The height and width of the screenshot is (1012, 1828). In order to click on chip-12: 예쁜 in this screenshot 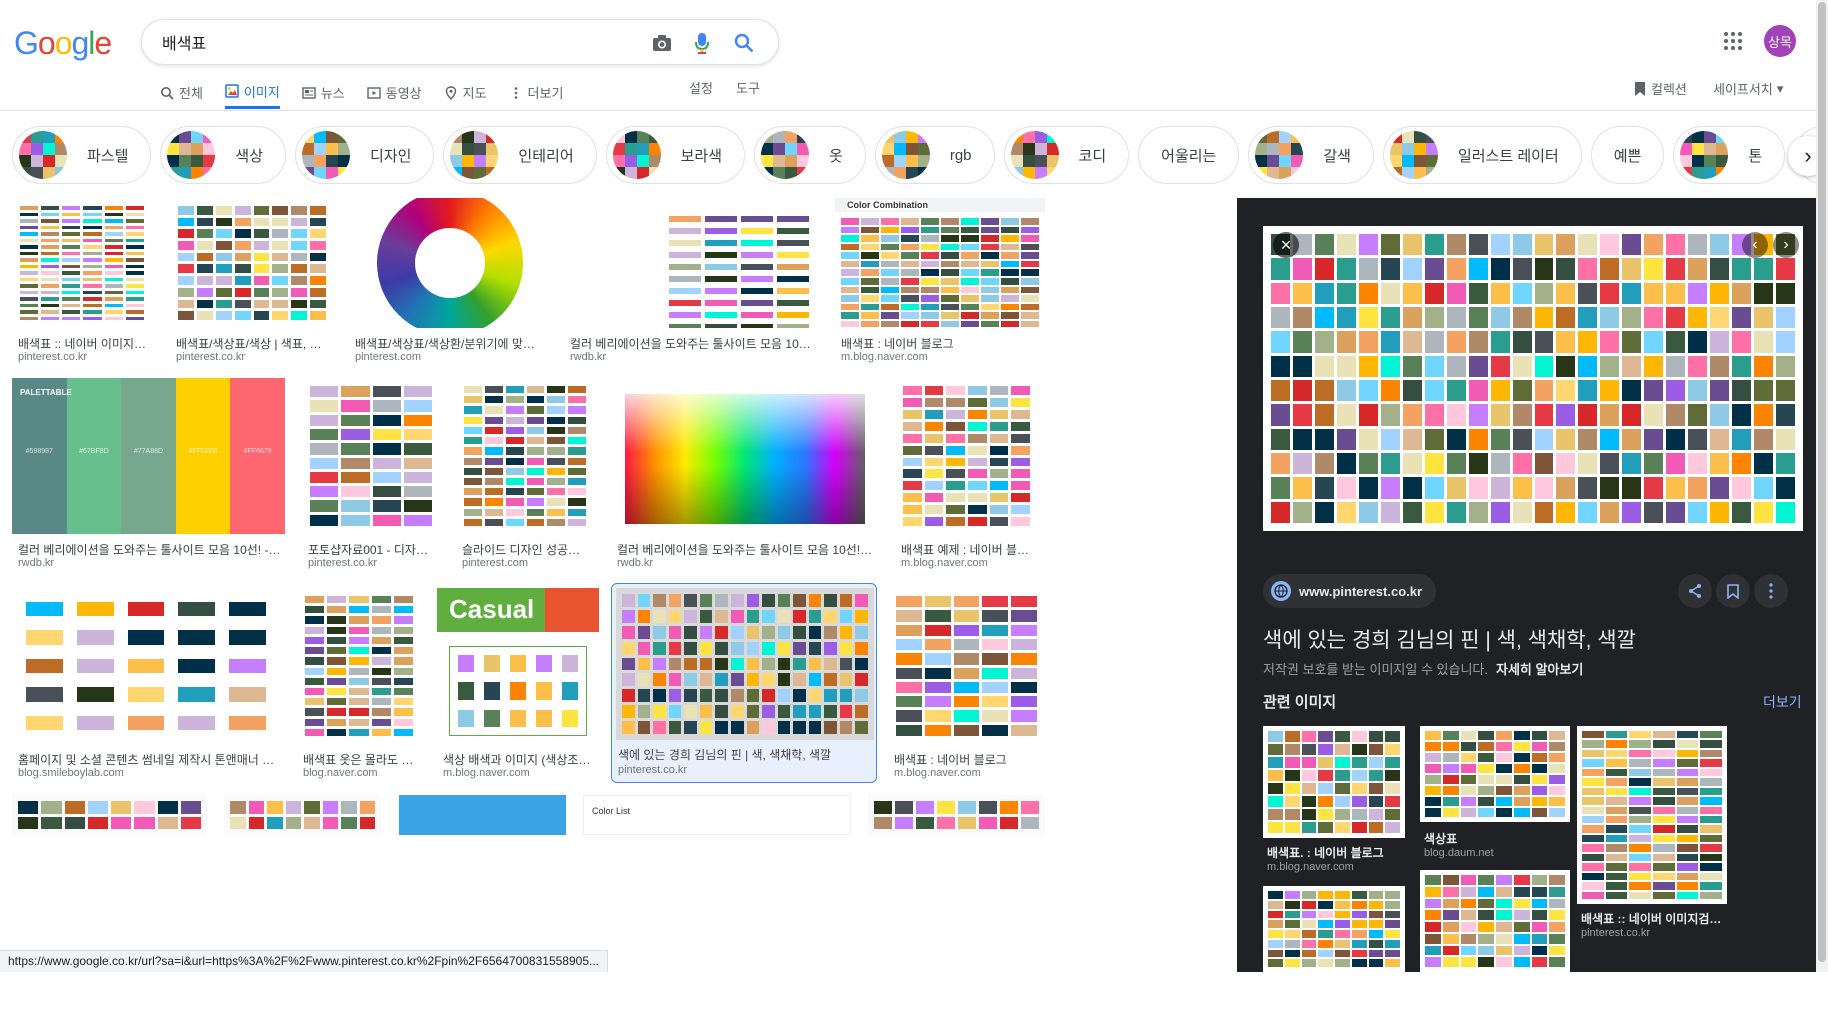, I will do `click(1627, 155)`.